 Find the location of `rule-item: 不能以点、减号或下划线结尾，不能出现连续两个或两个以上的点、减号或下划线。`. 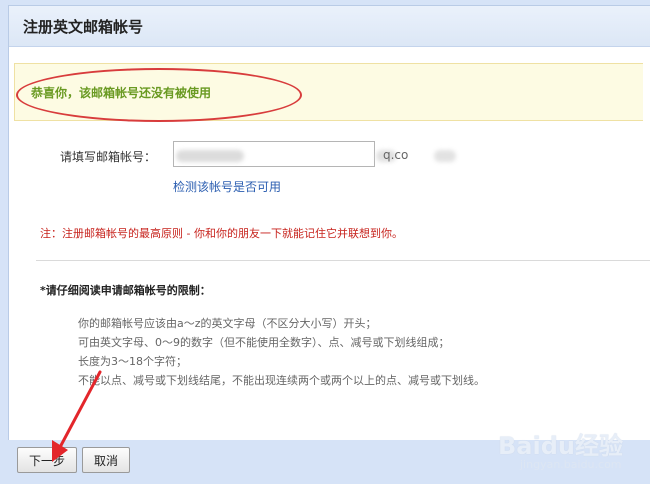

rule-item: 不能以点、减号或下划线结尾，不能出现连续两个或两个以上的点、减号或下划线。 is located at coordinates (281, 380).